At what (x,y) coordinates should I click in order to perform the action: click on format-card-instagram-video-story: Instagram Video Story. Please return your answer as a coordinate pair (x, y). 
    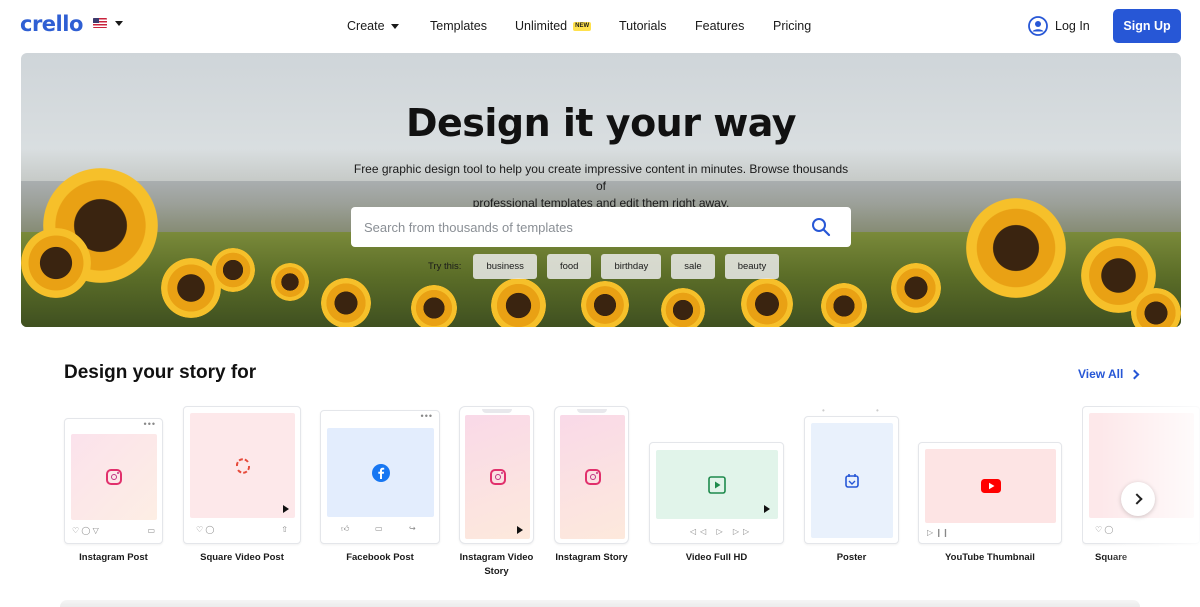
    Looking at the image, I should click on (496, 494).